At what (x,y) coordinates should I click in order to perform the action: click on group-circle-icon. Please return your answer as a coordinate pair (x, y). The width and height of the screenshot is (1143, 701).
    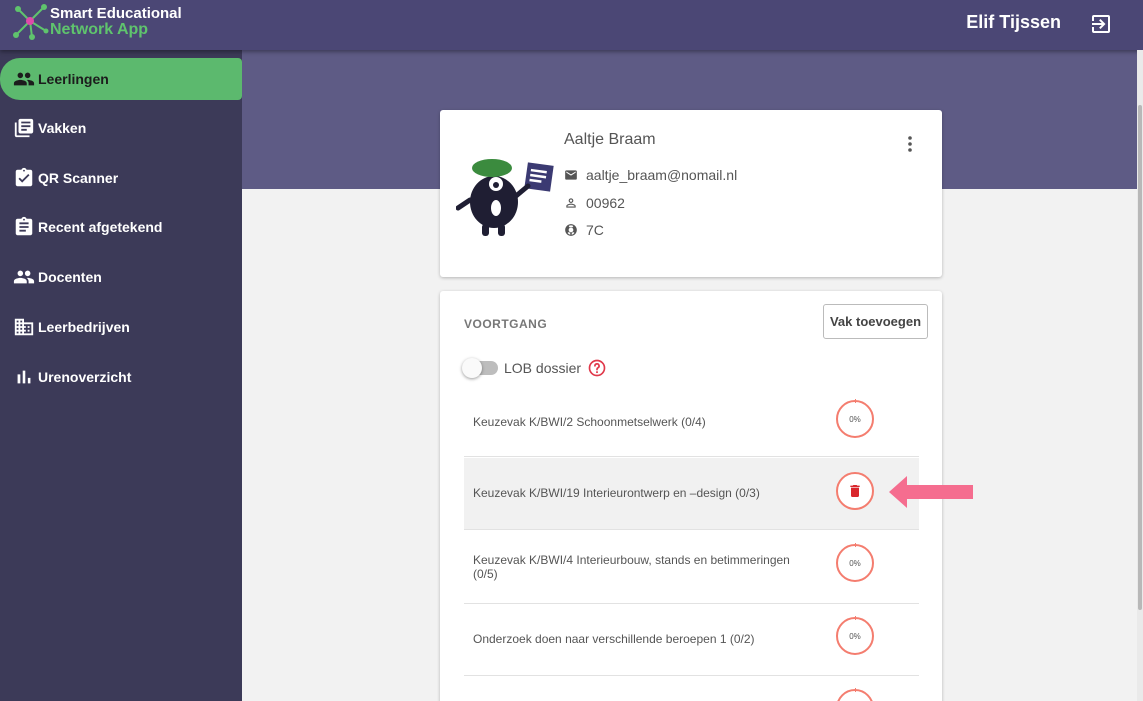
    Looking at the image, I should click on (571, 230).